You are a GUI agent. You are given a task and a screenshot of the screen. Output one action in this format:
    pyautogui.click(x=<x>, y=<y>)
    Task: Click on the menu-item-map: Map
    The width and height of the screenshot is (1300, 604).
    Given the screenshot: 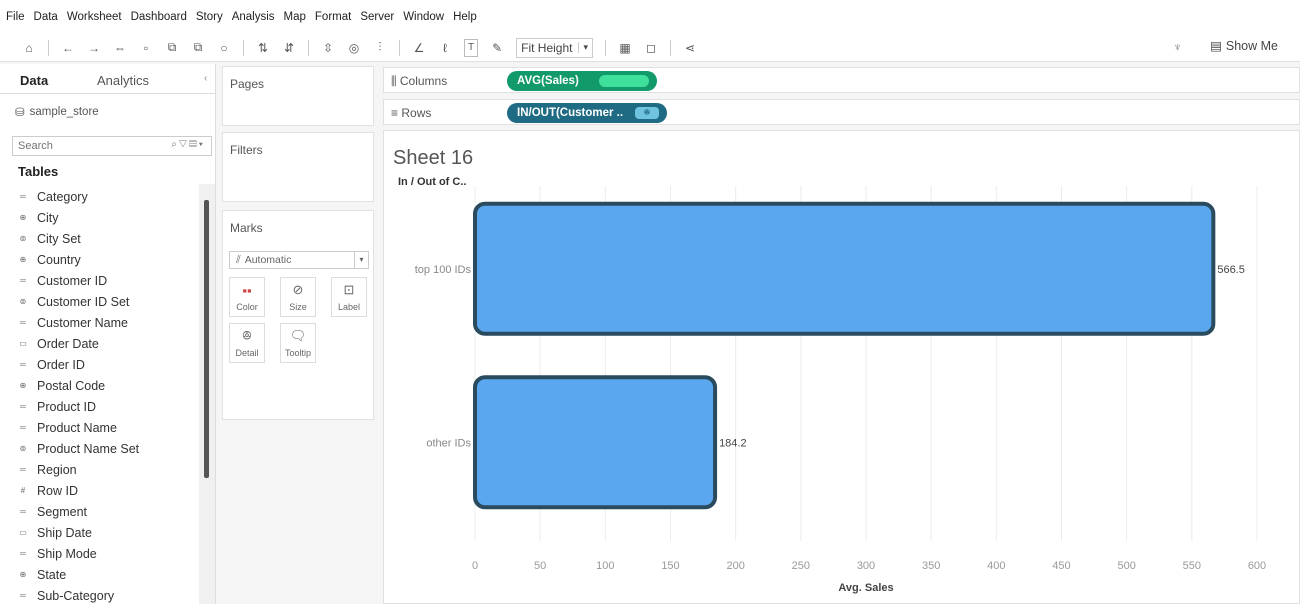 What is the action you would take?
    pyautogui.click(x=295, y=17)
    